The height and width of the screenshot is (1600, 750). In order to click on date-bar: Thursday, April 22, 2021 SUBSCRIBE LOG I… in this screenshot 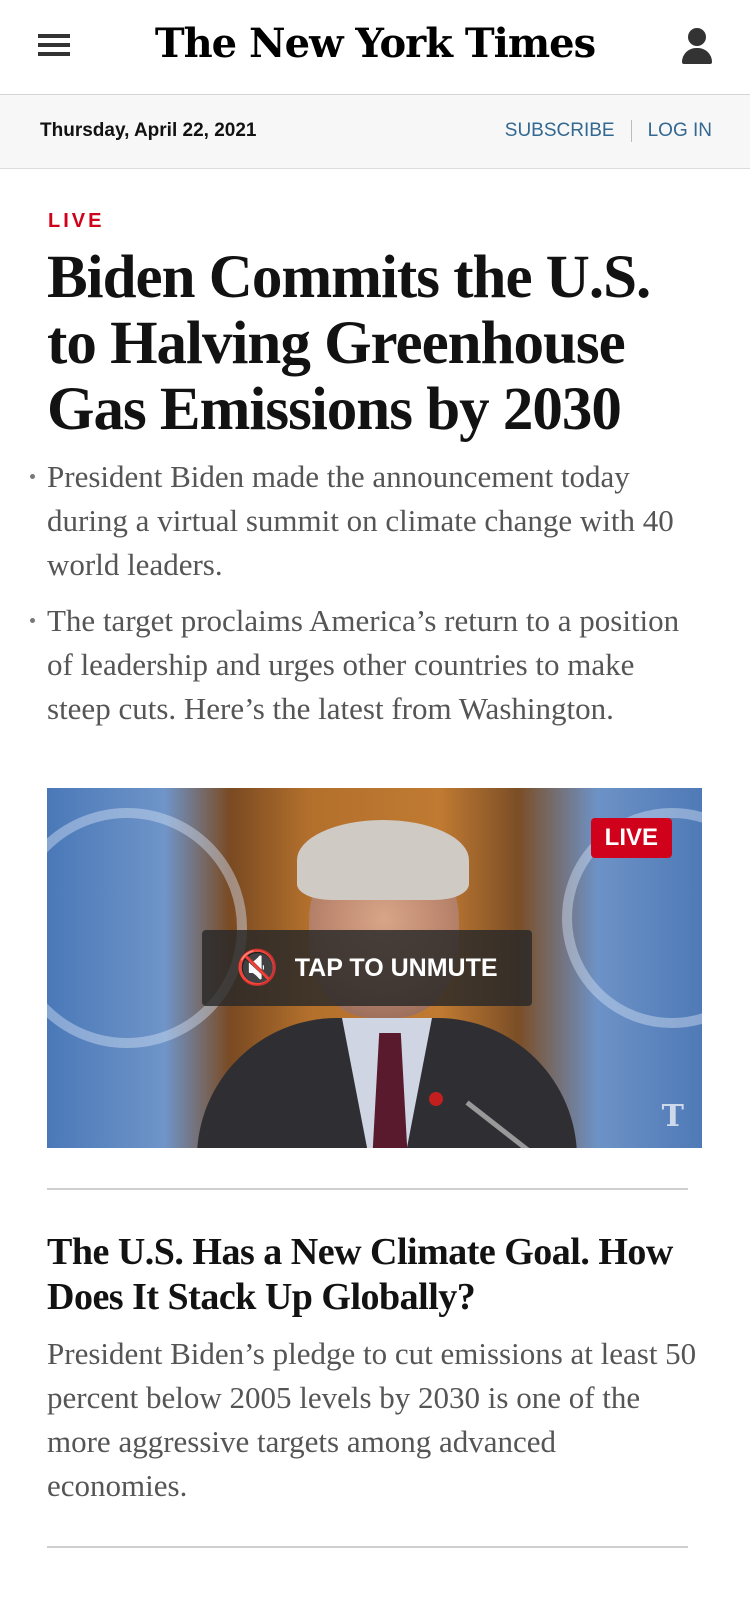, I will do `click(375, 132)`.